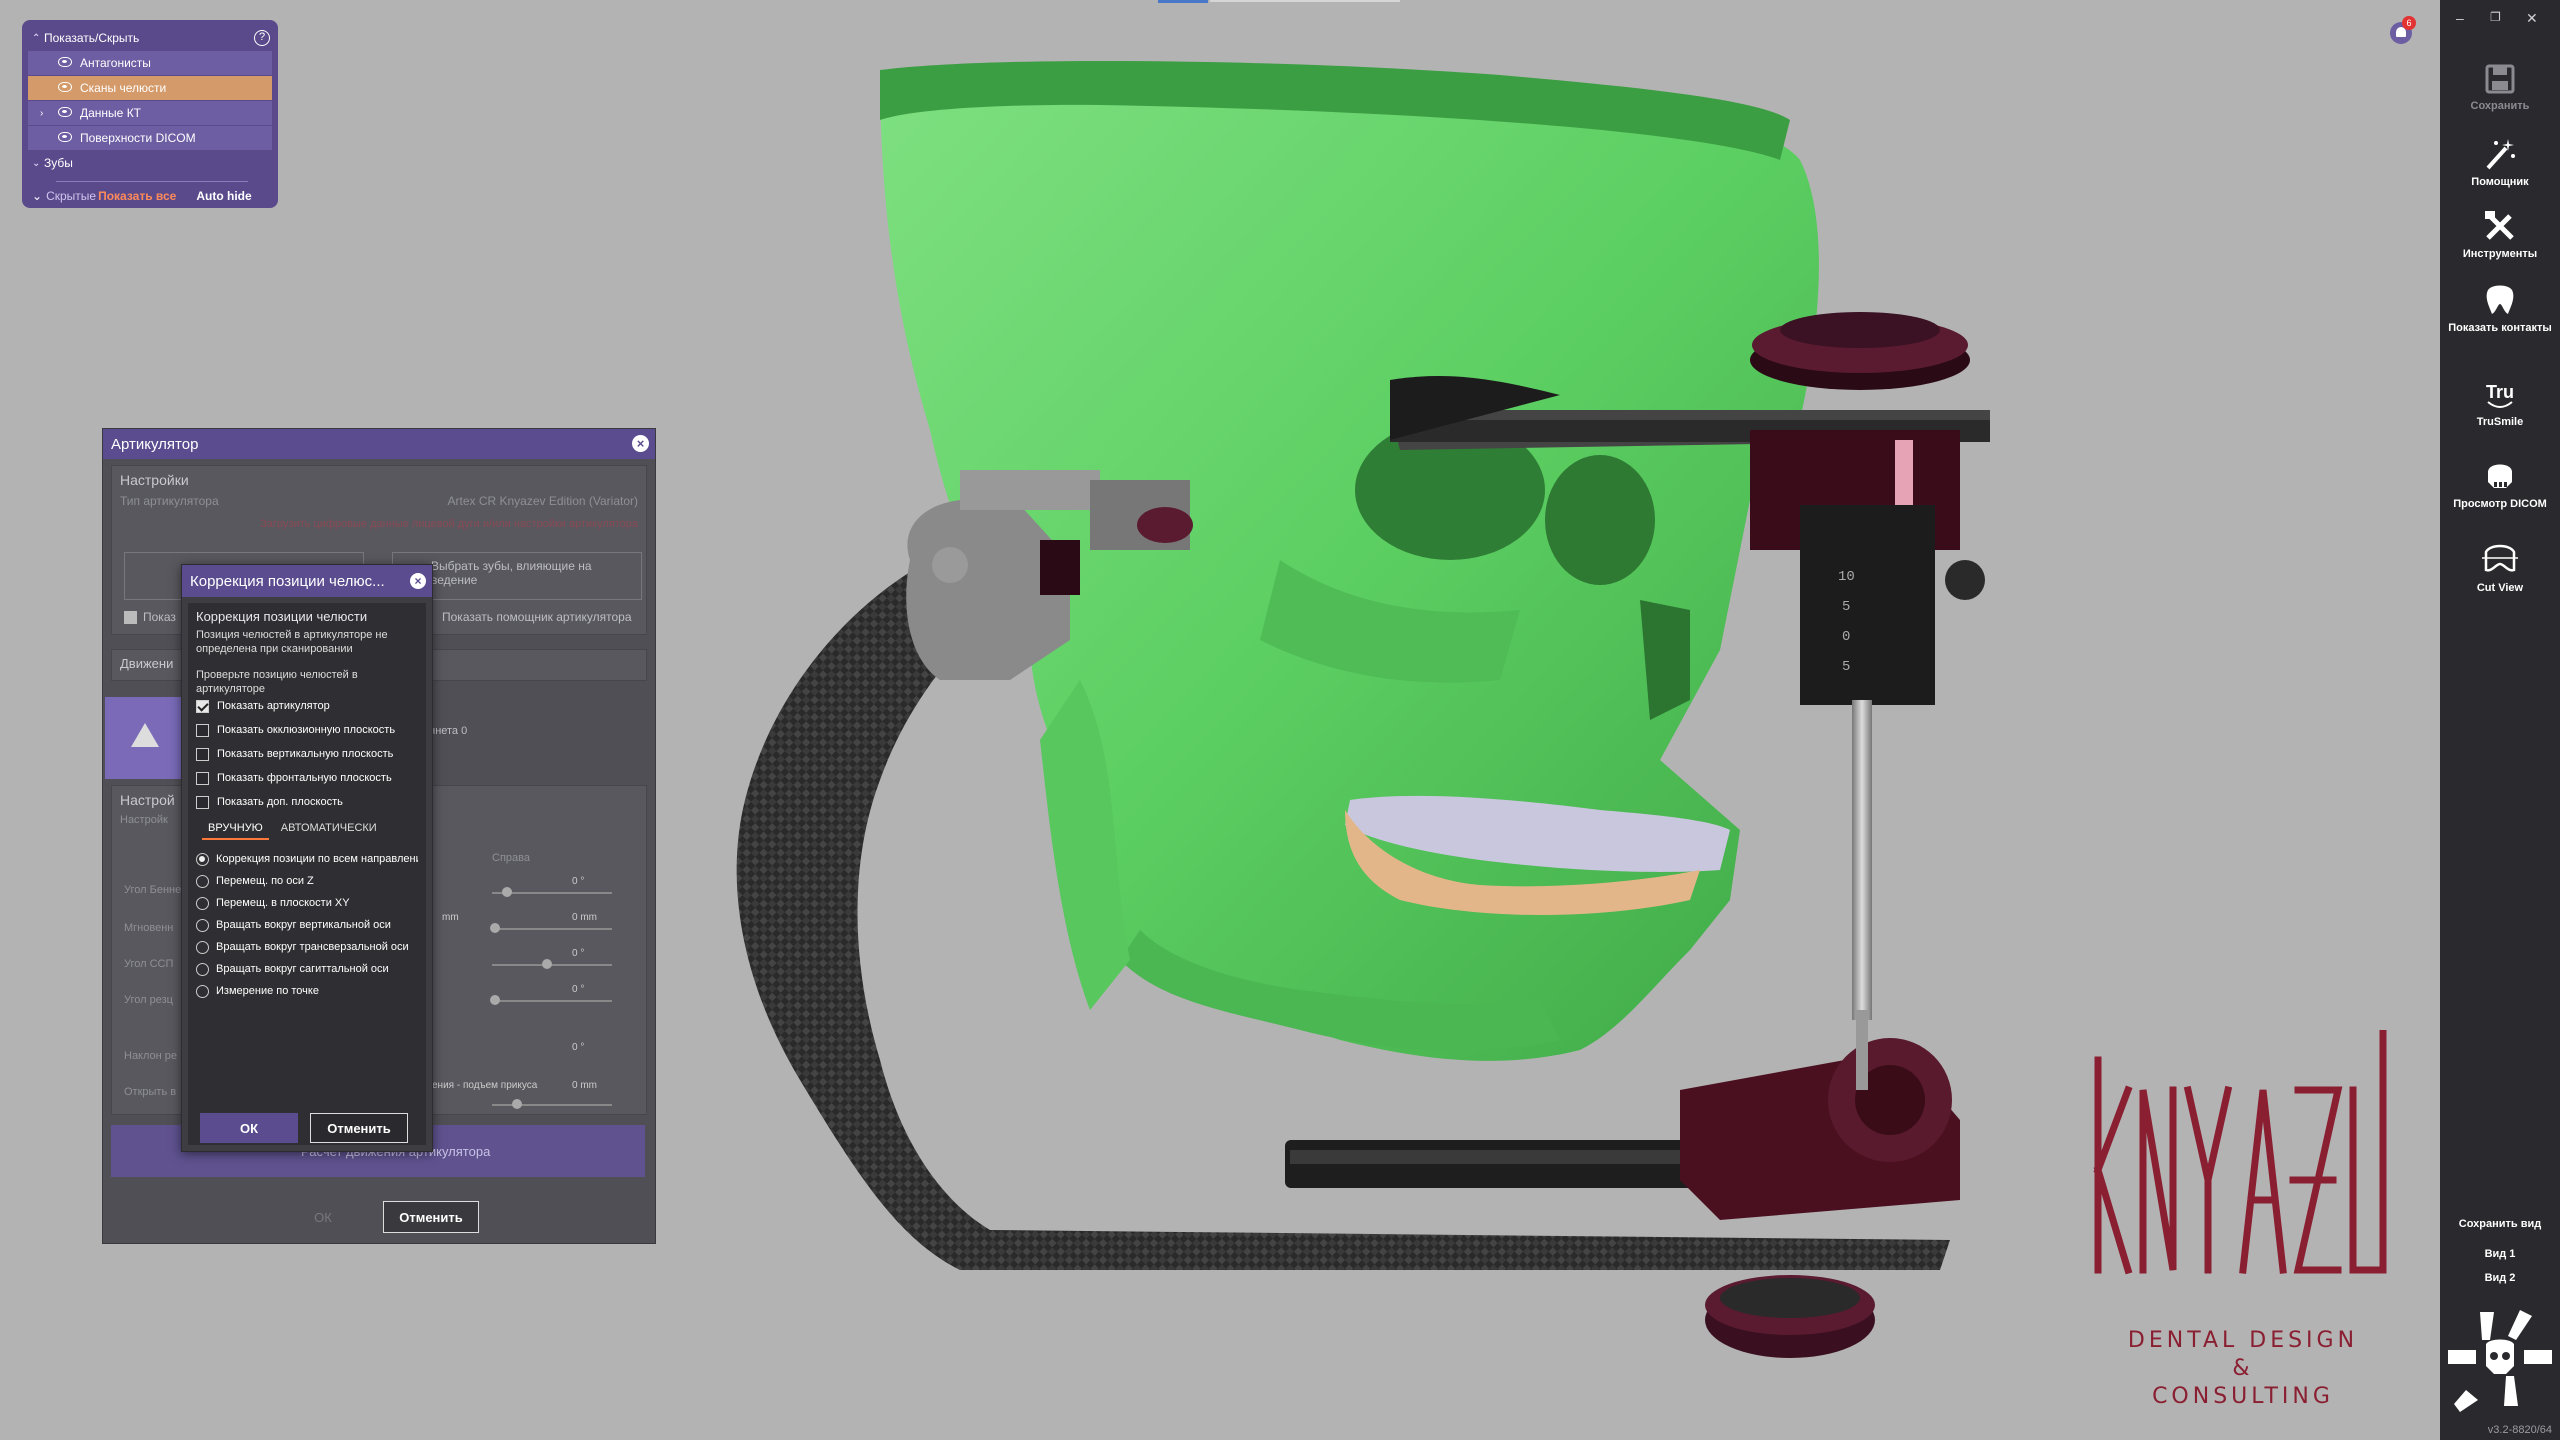 The width and height of the screenshot is (2560, 1440). I want to click on helper-label: Показать помощник артикулятора, so click(537, 617).